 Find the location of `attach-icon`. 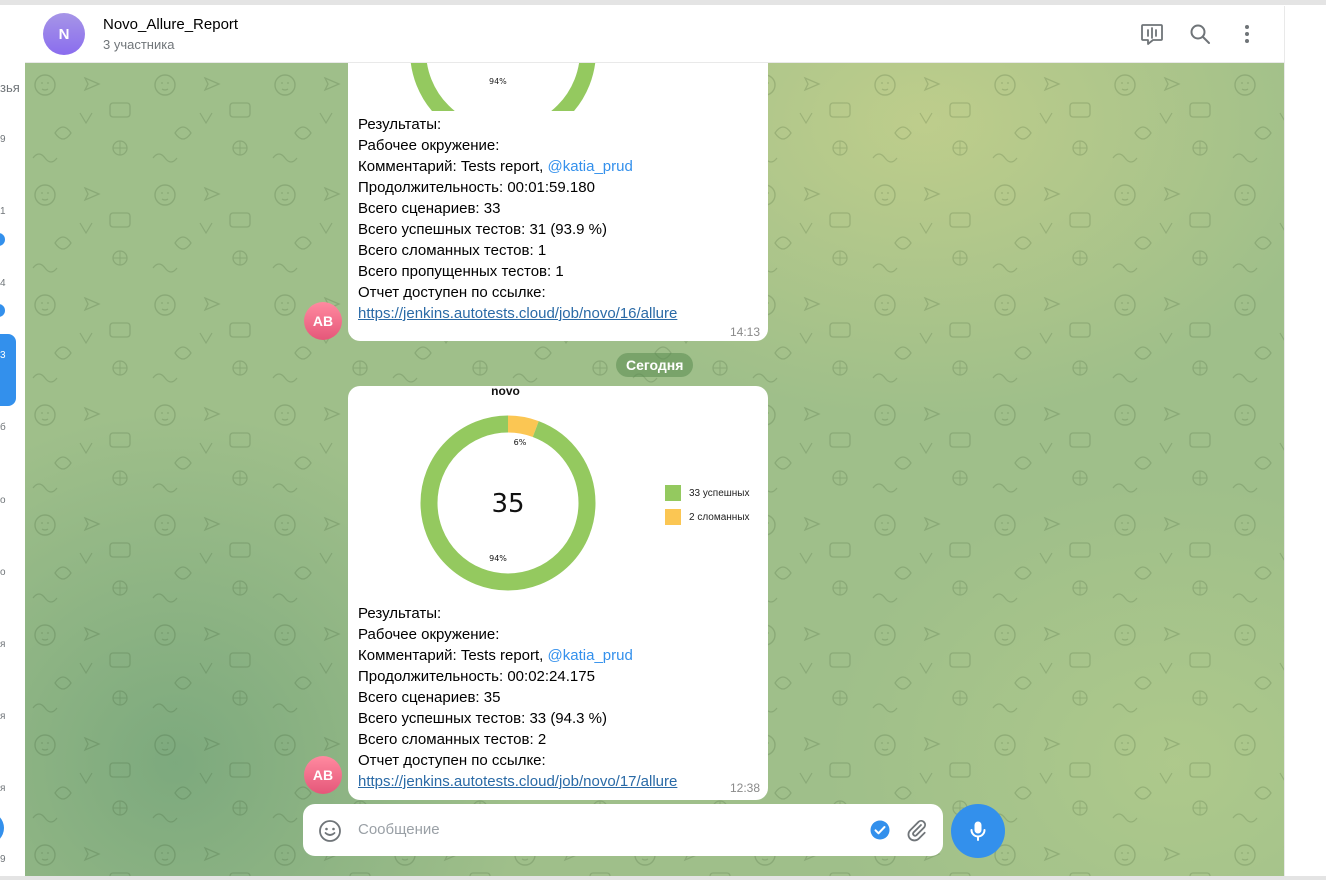

attach-icon is located at coordinates (916, 830).